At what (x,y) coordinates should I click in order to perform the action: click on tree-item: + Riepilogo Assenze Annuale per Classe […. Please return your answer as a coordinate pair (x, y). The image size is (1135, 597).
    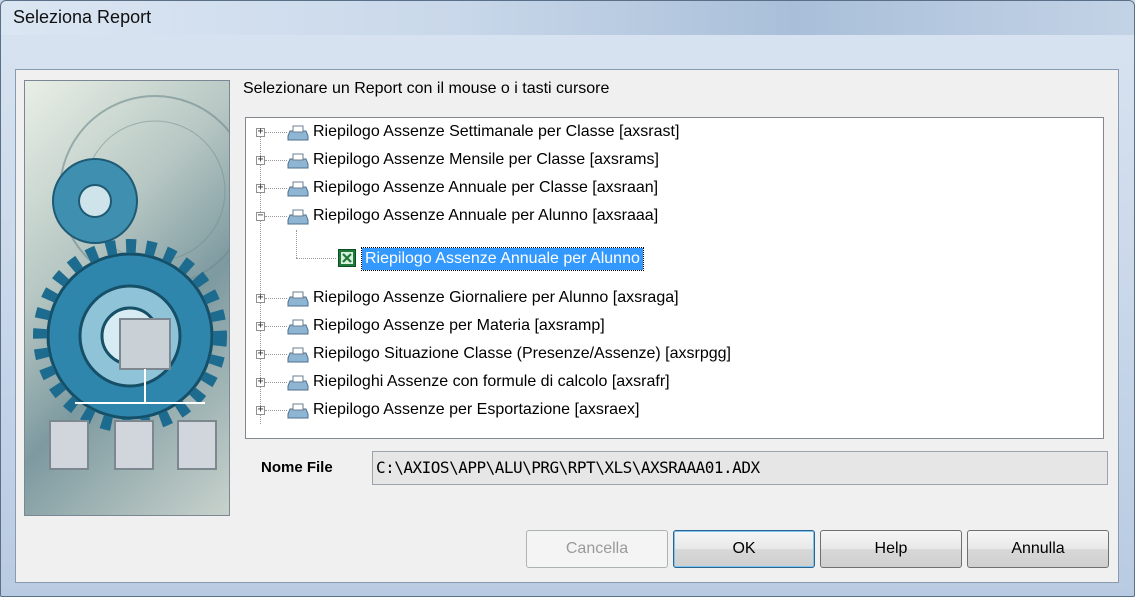
    Looking at the image, I should click on (674, 190).